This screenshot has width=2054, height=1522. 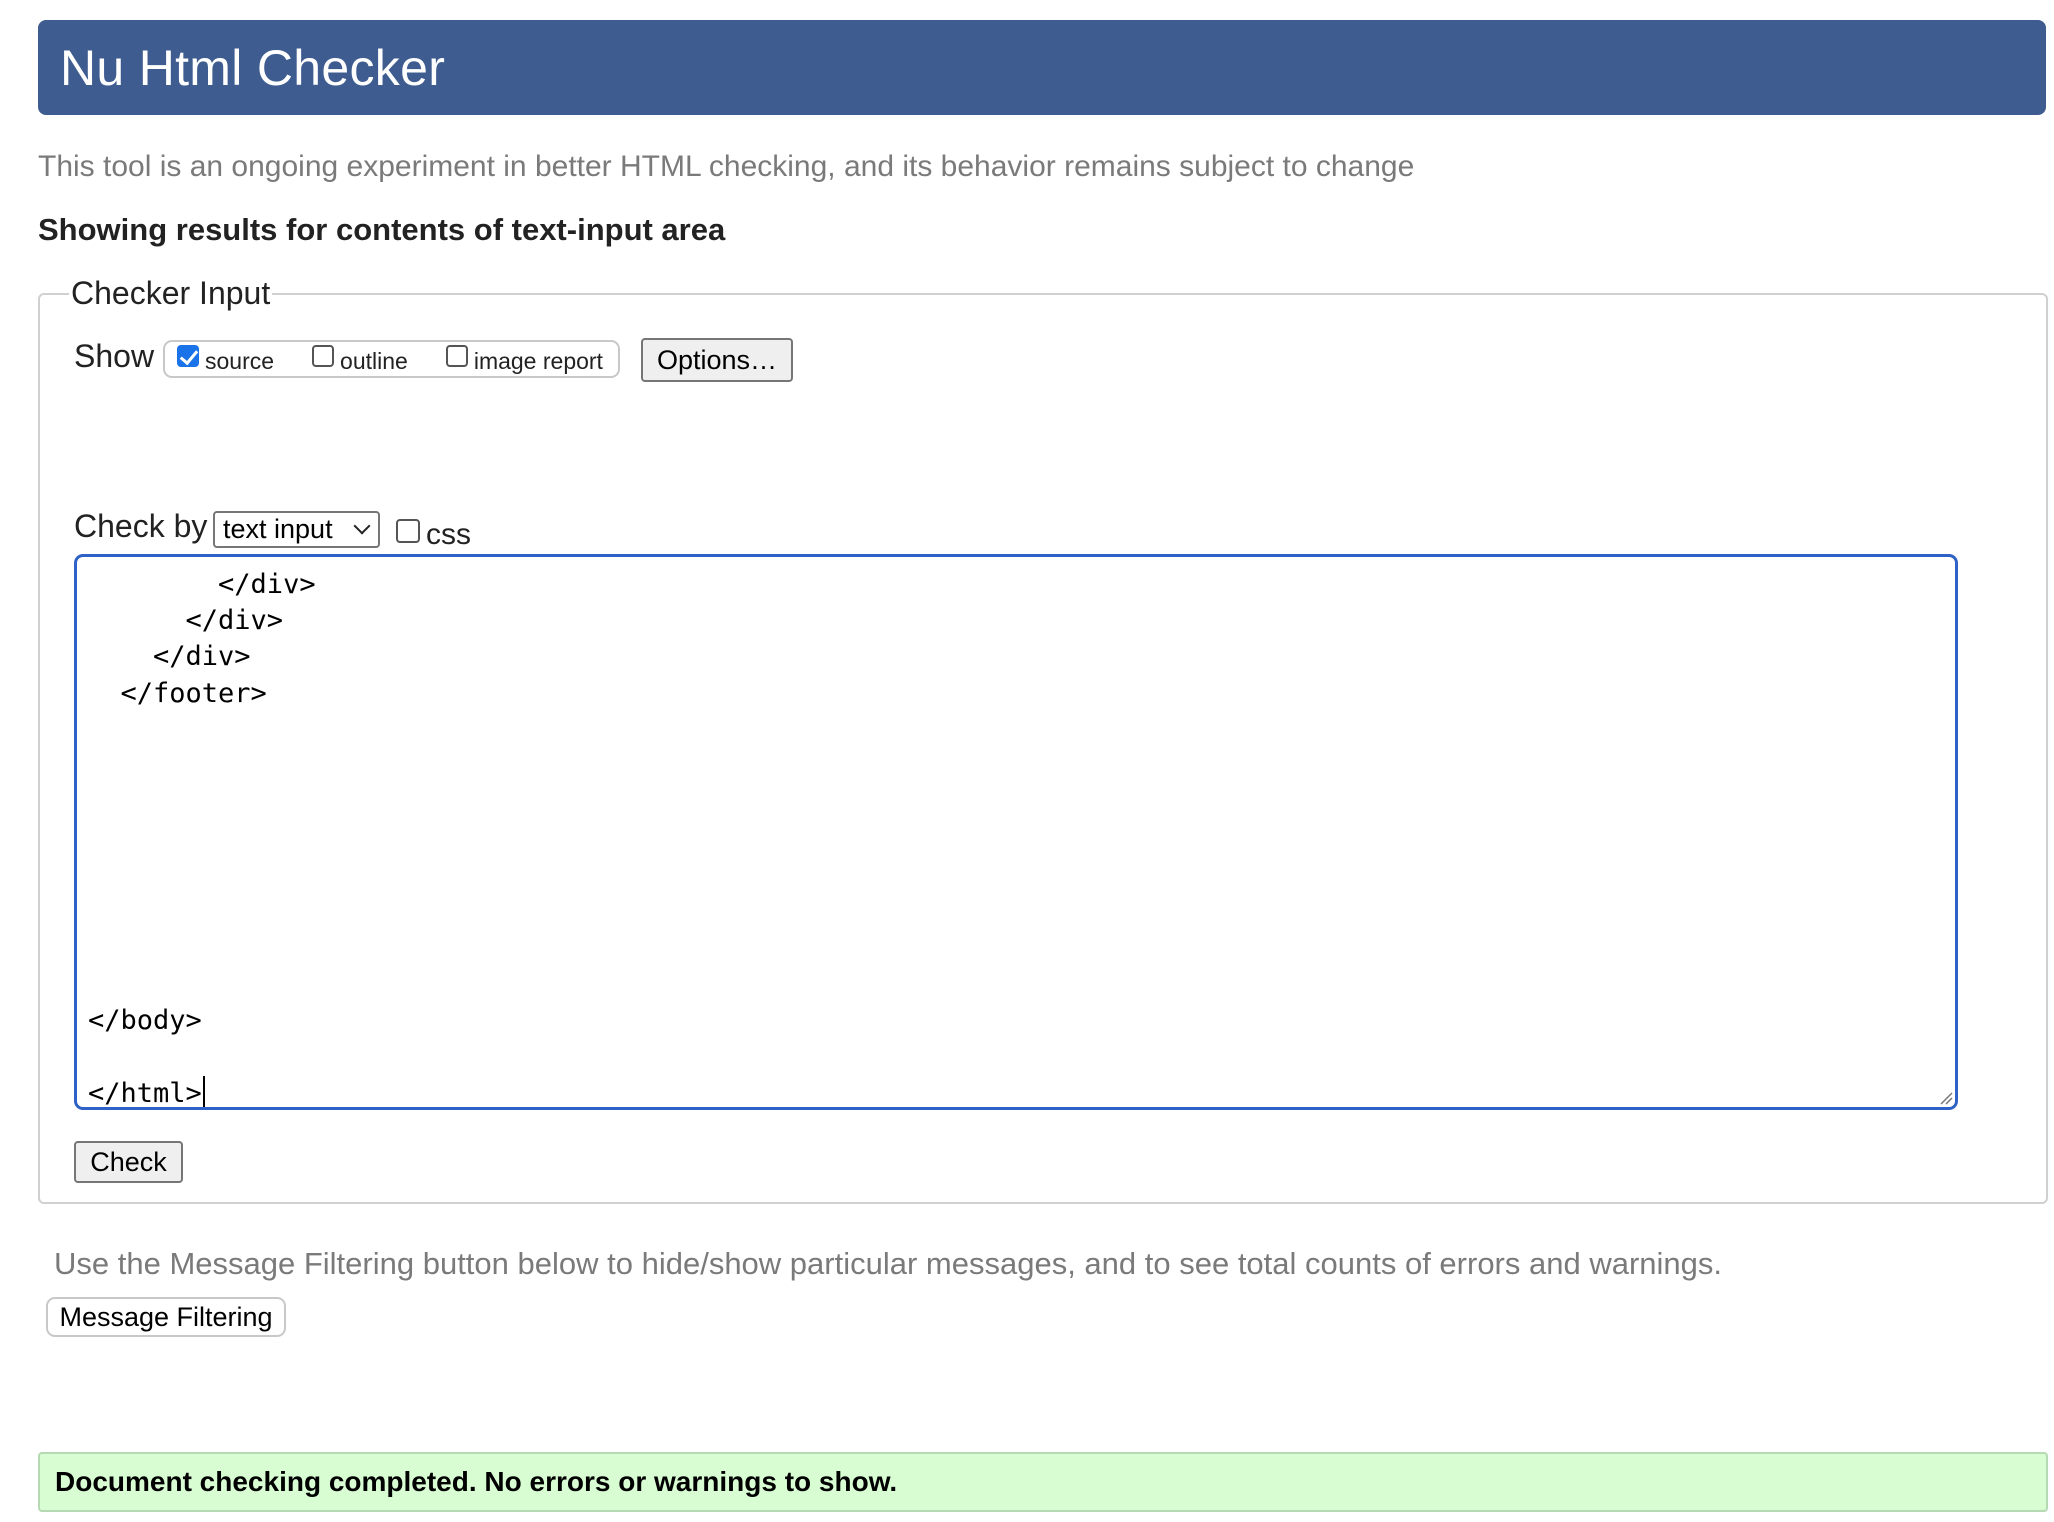 I want to click on check-by-select: text input, so click(x=296, y=529).